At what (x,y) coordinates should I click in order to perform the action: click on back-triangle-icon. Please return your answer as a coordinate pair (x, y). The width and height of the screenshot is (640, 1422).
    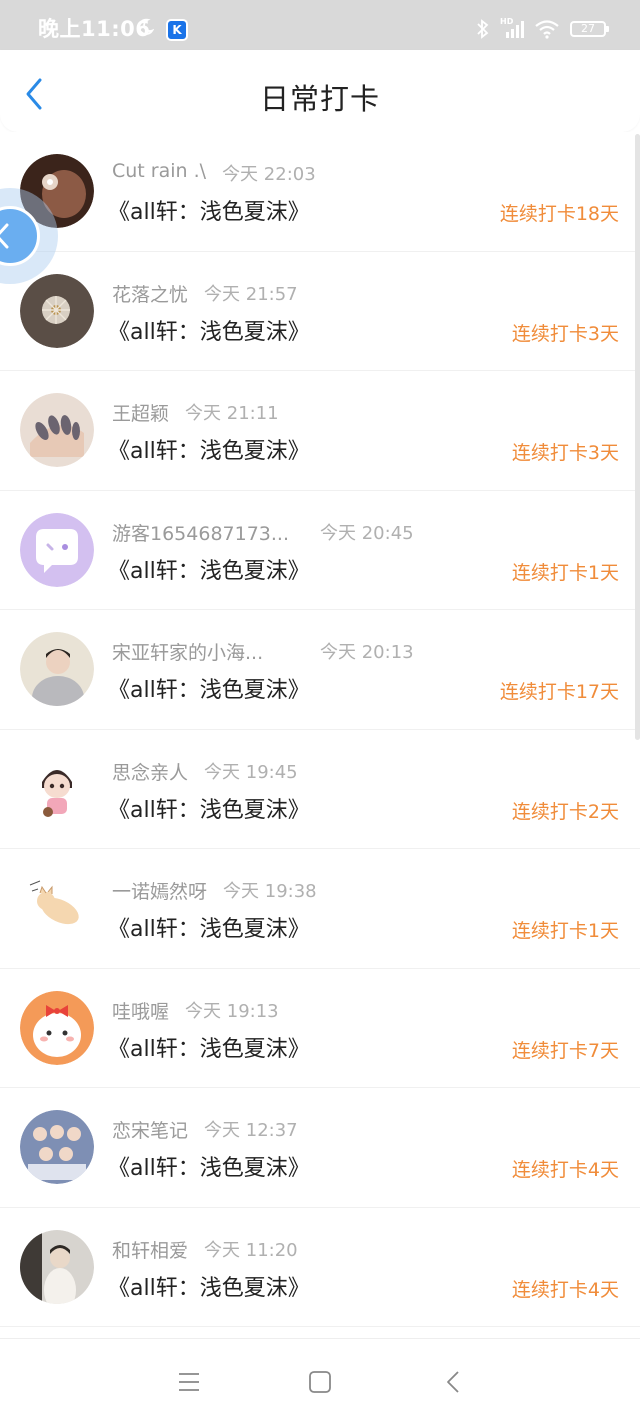
    Looking at the image, I should click on (454, 1382).